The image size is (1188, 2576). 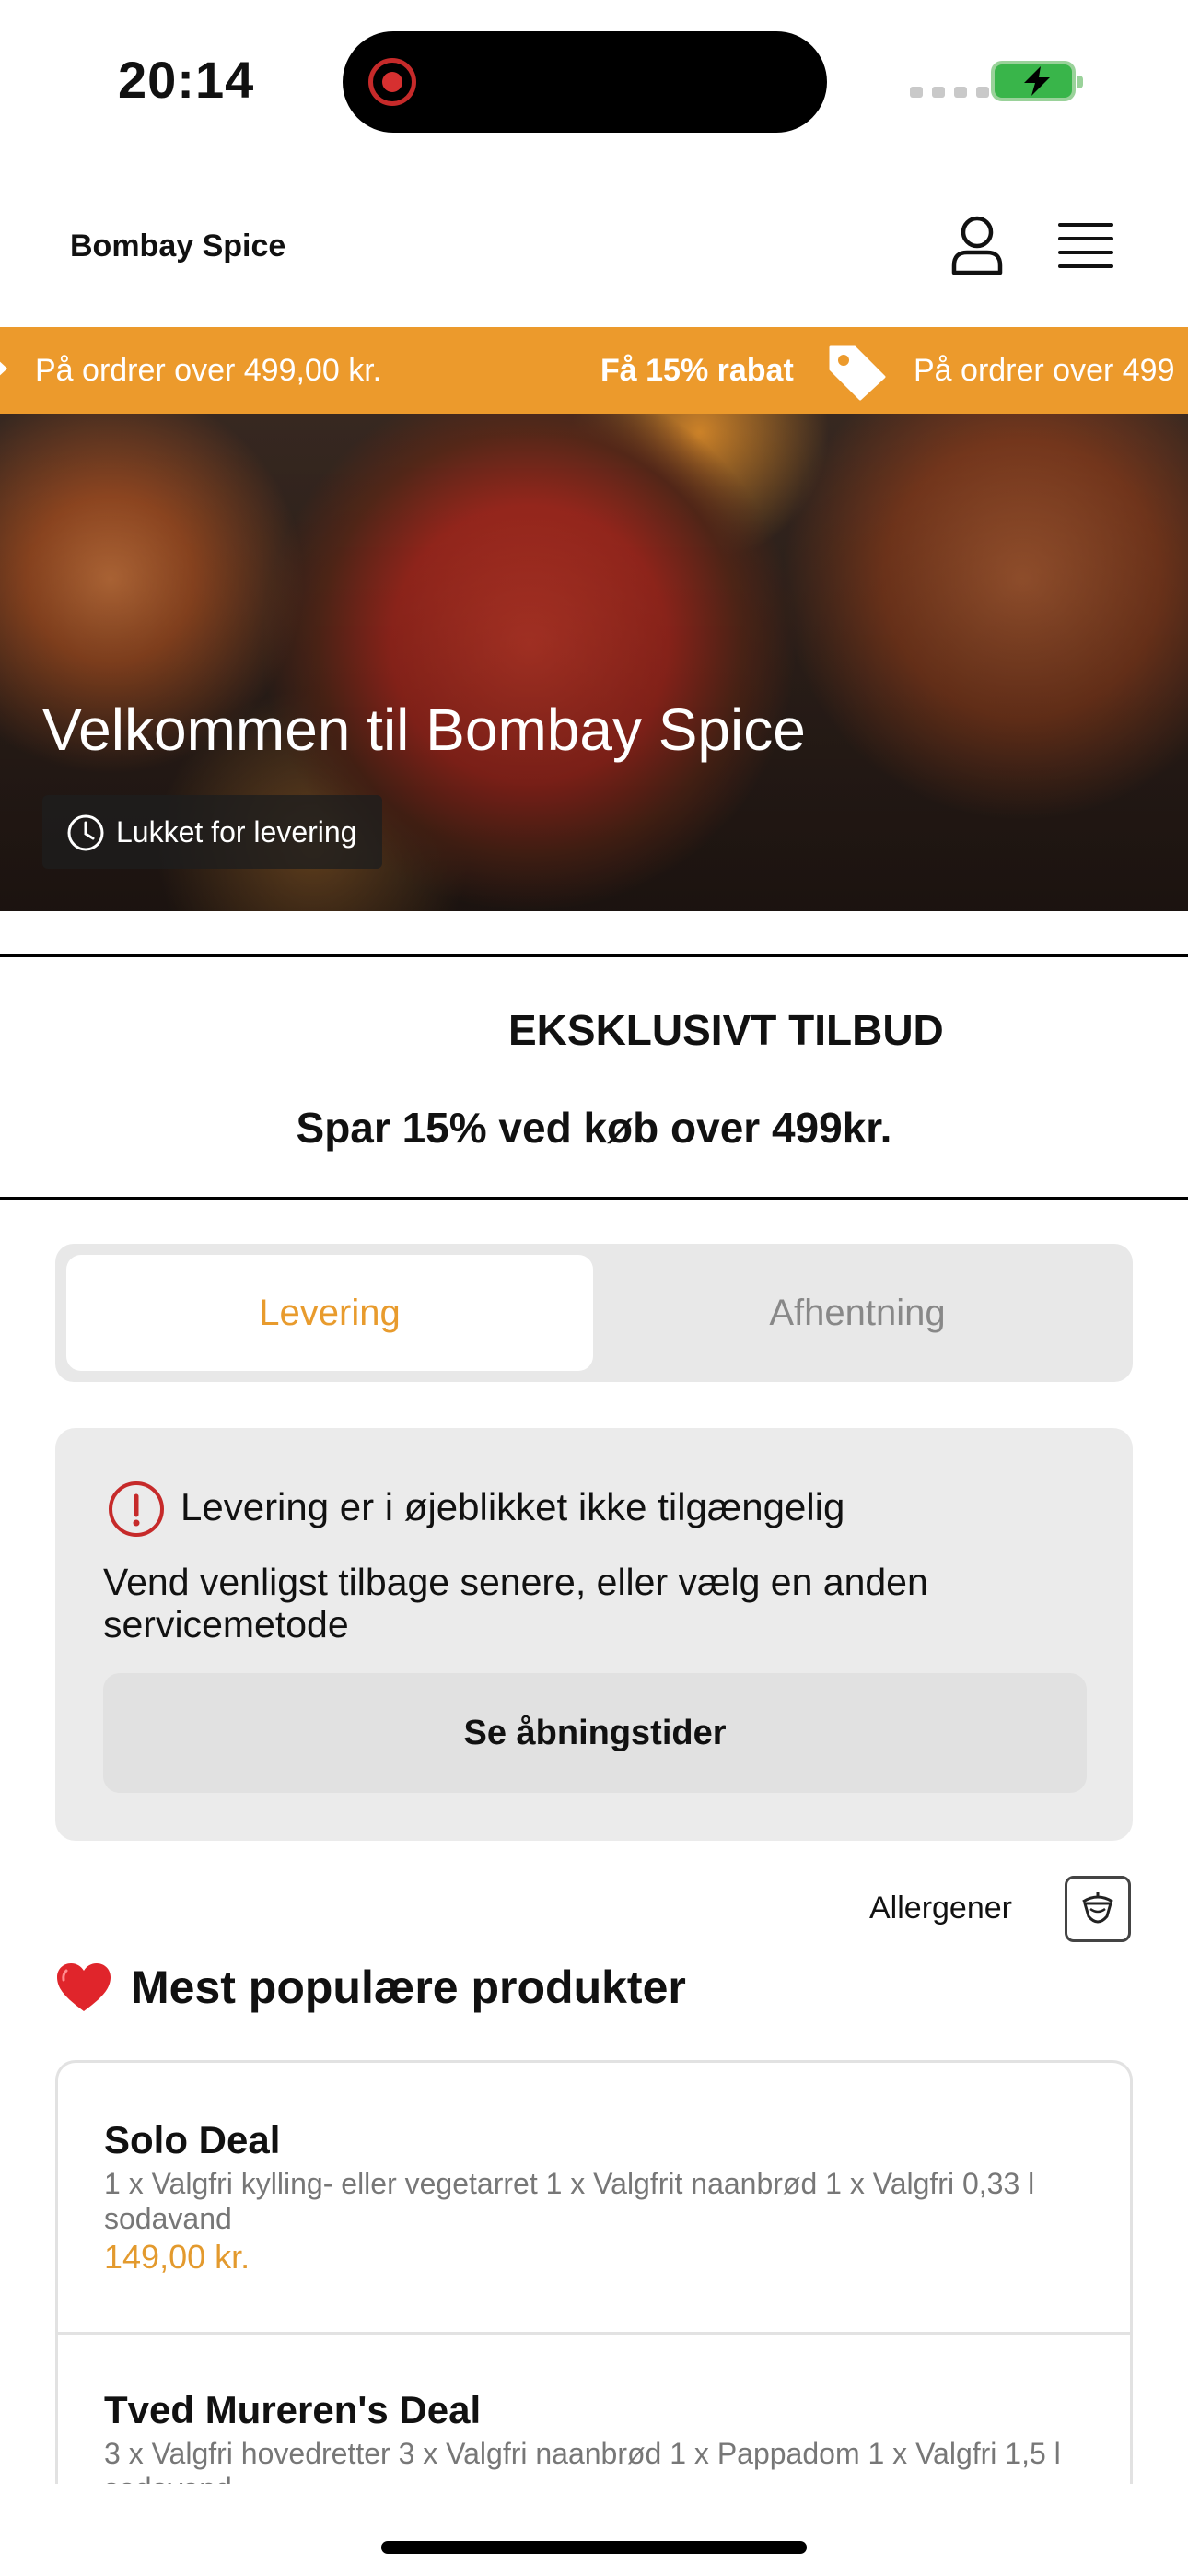 I want to click on product-price: 149,00 kr., so click(x=177, y=2257).